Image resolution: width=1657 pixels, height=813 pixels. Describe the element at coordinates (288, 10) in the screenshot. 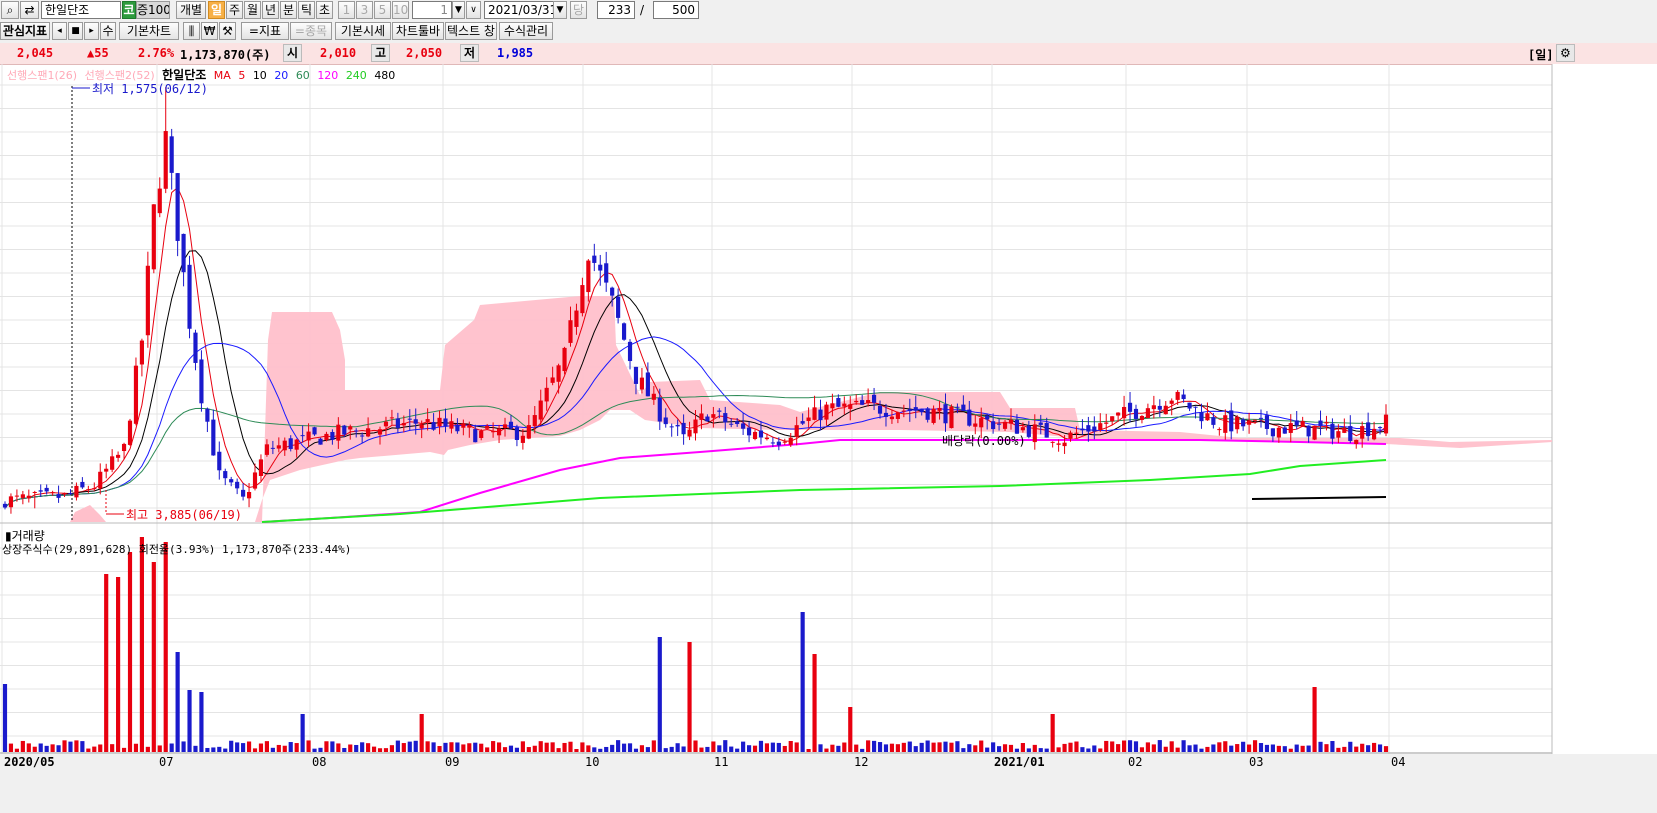

I see `period-minute: 분` at that location.